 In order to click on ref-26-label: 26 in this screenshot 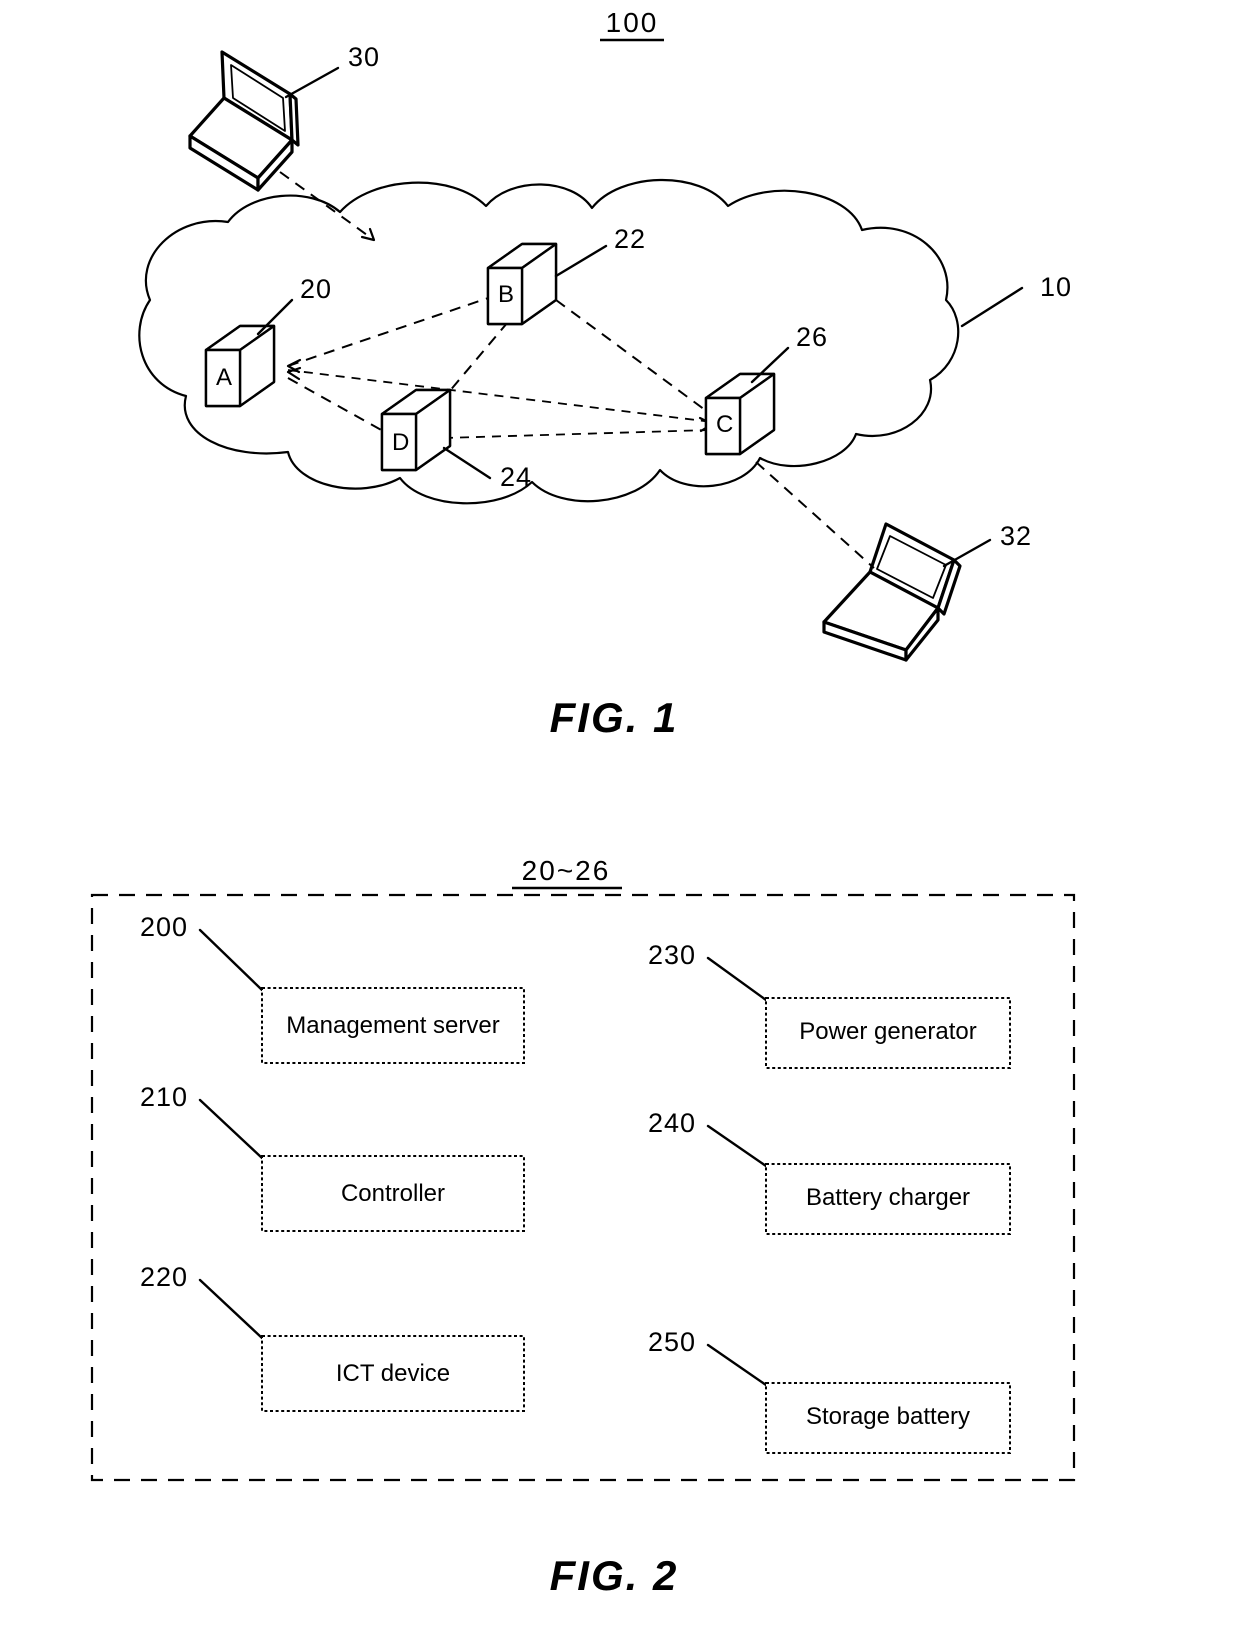, I will do `click(812, 337)`.